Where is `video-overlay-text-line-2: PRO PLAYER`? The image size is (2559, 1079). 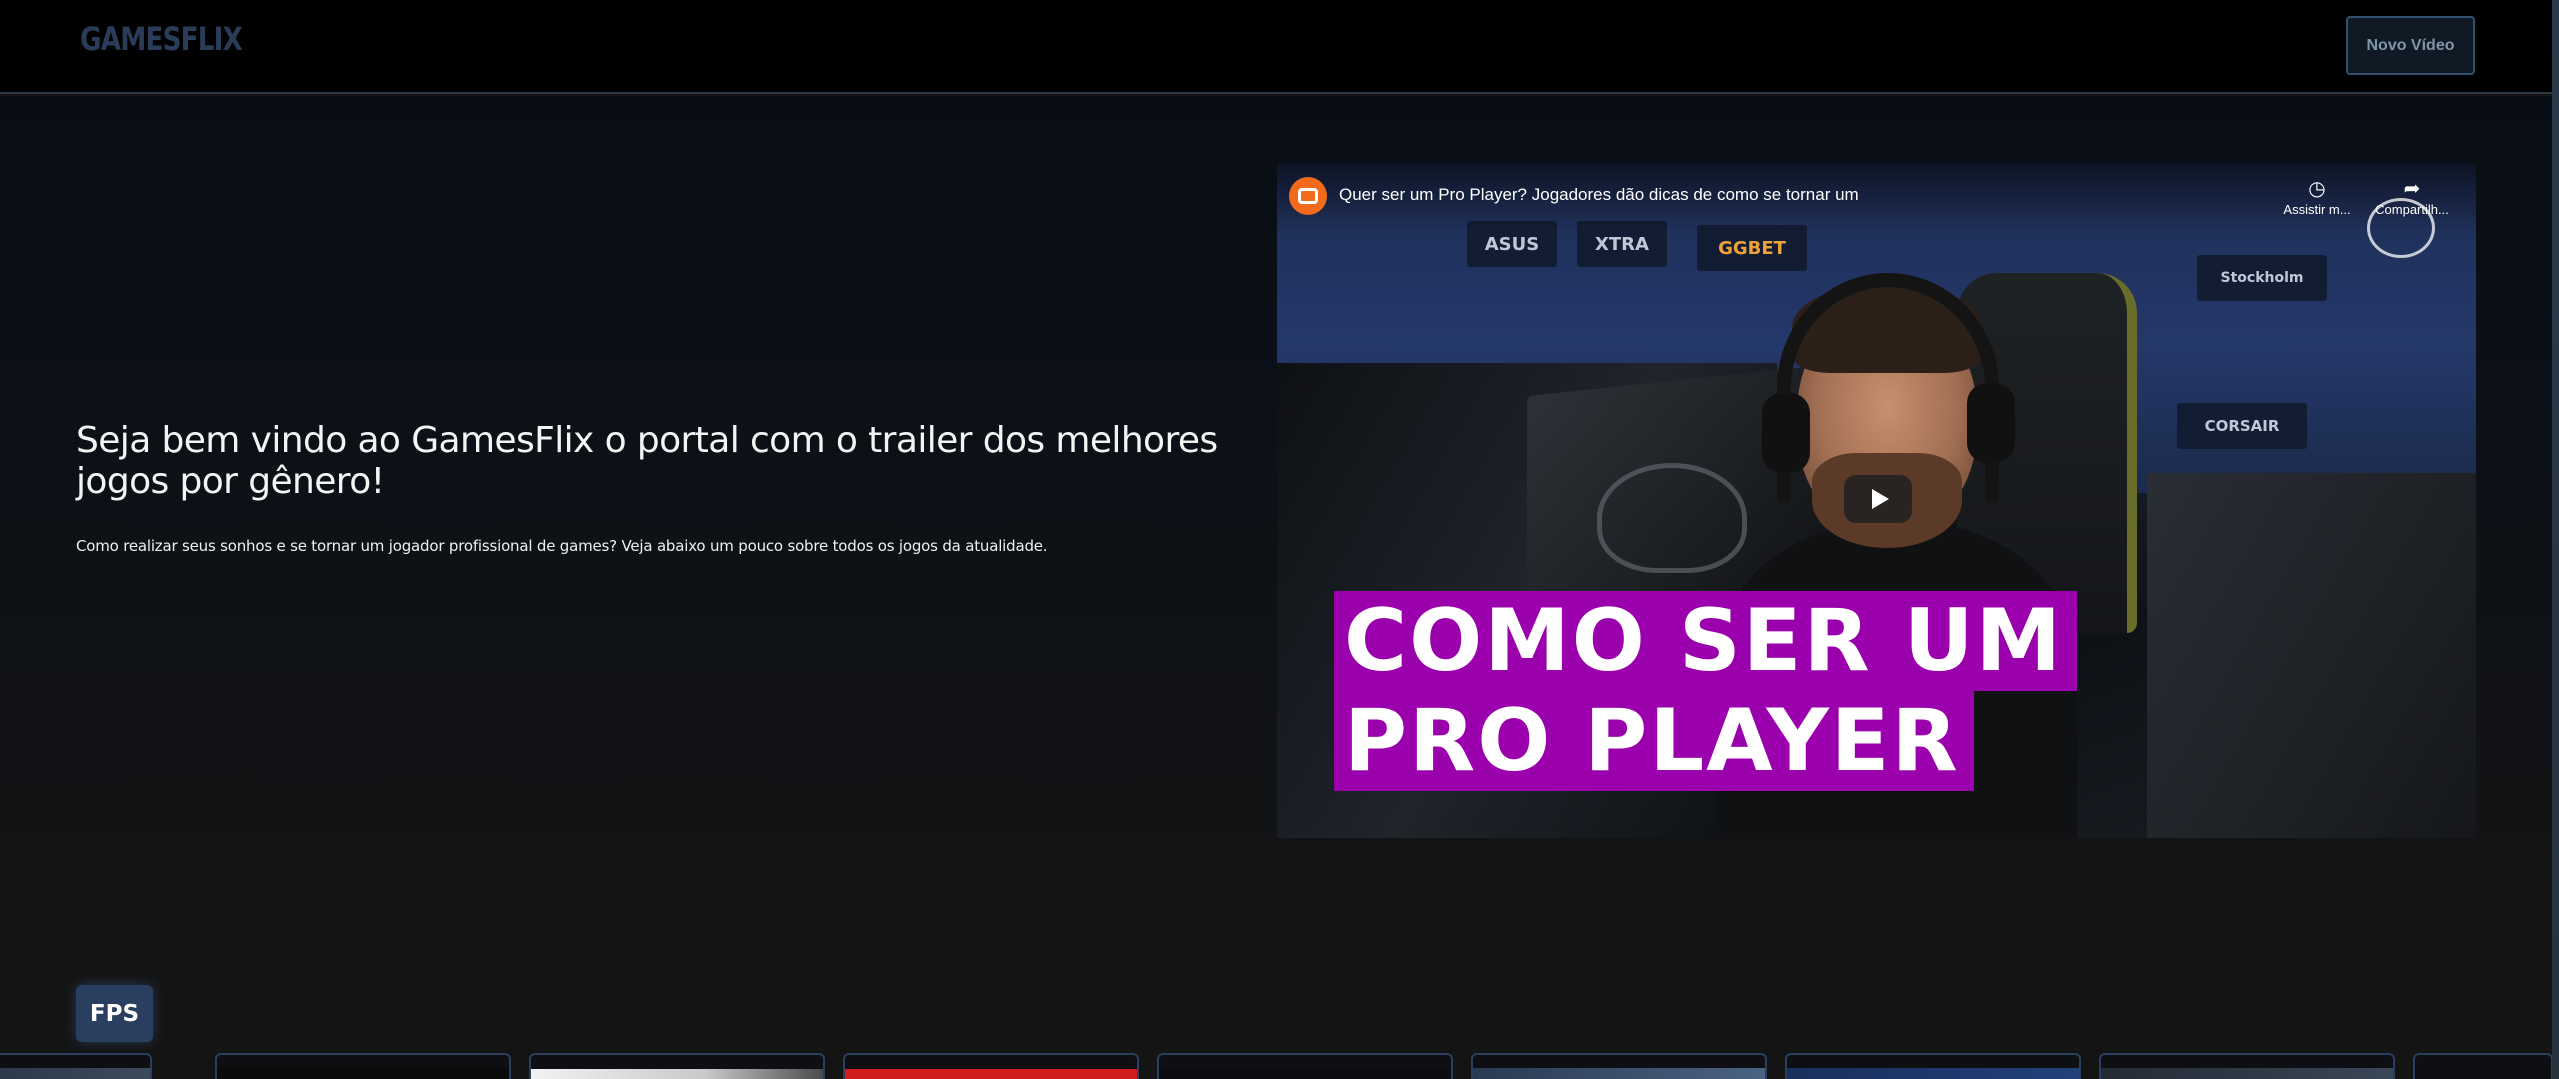 video-overlay-text-line-2: PRO PLAYER is located at coordinates (1654, 741).